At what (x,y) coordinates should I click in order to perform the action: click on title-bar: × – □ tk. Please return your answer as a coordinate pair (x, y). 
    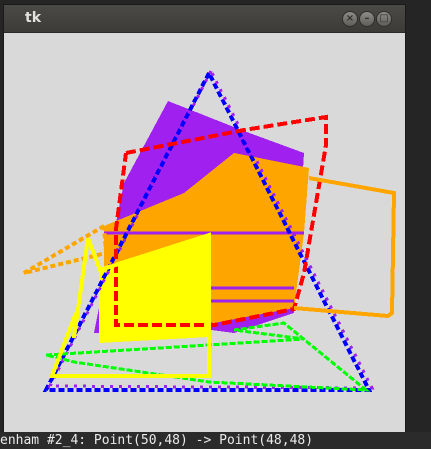
    Looking at the image, I should click on (204, 19).